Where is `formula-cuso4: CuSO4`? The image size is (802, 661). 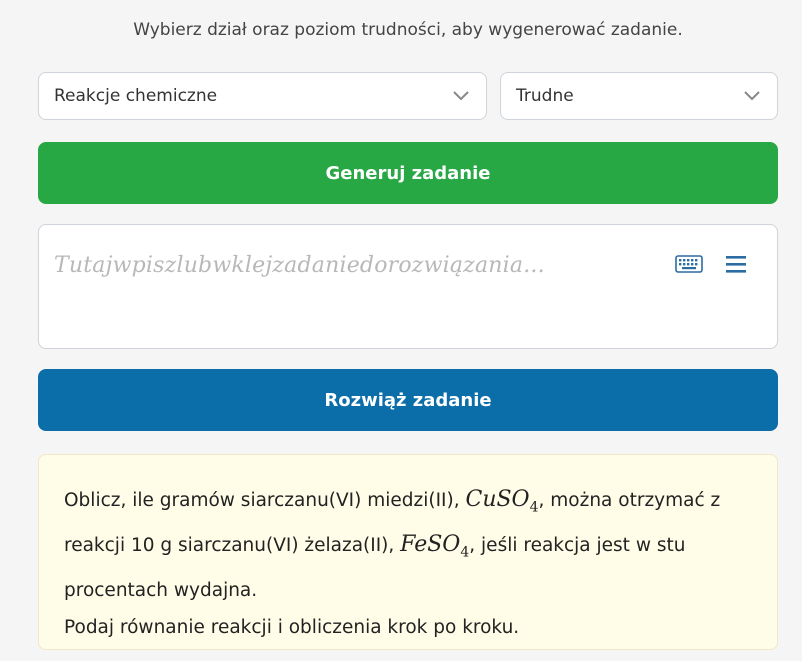 formula-cuso4: CuSO4 is located at coordinates (502, 501).